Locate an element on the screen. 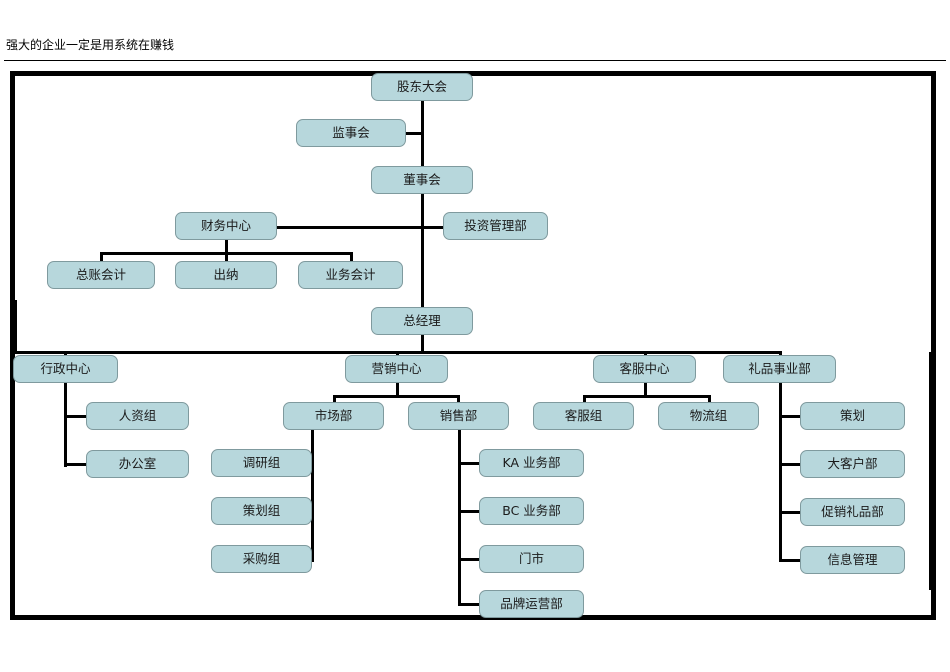 This screenshot has width=950, height=672. node-label: 礼品事业部 is located at coordinates (779, 369).